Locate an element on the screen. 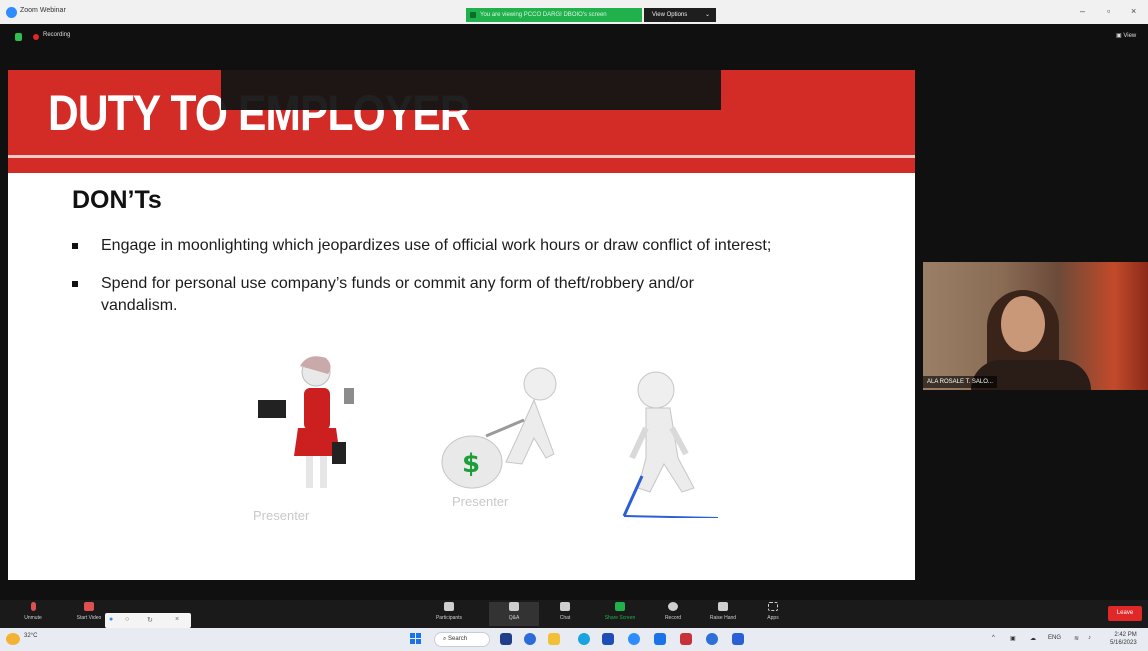  view-button: ▣ View is located at coordinates (1126, 35).